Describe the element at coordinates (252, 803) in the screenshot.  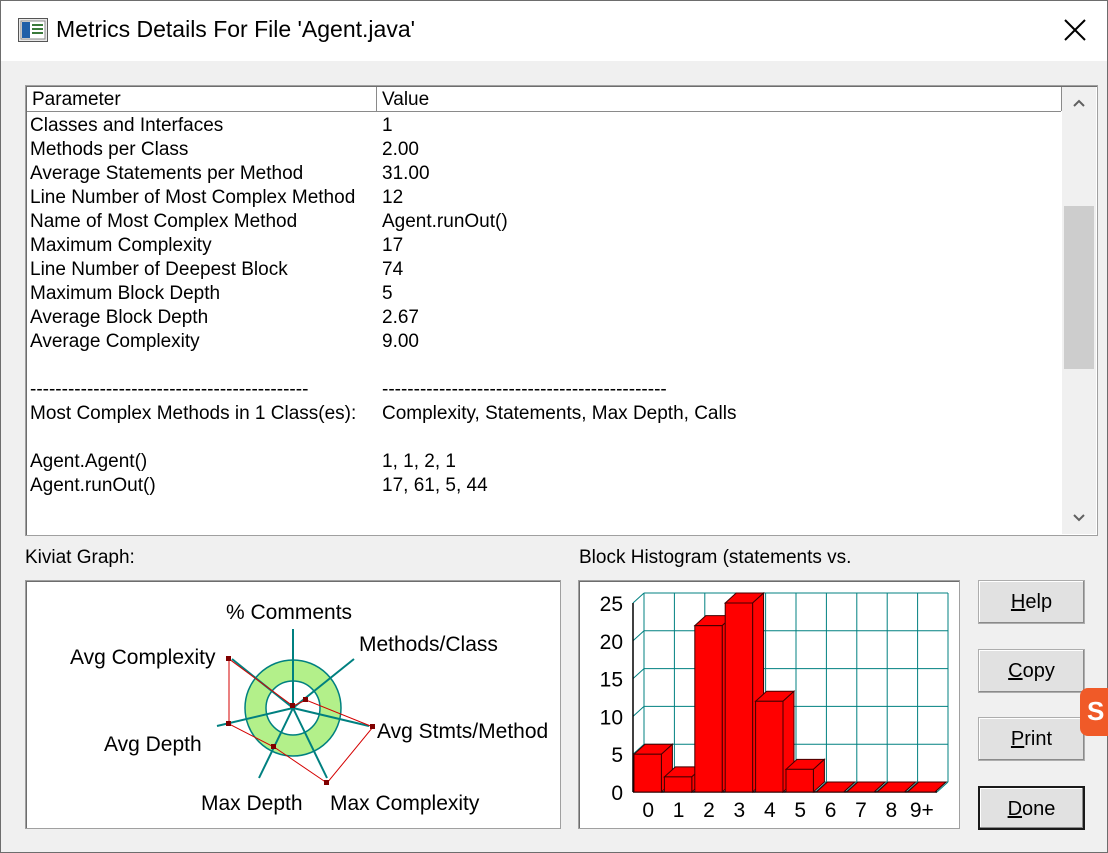
I see `kiviat-axis-label: Max Depth` at that location.